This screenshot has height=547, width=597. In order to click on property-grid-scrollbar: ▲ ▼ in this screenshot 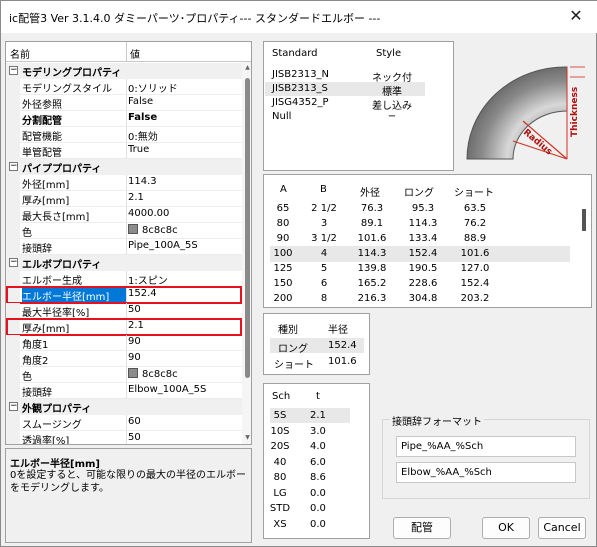, I will do `click(246, 253)`.